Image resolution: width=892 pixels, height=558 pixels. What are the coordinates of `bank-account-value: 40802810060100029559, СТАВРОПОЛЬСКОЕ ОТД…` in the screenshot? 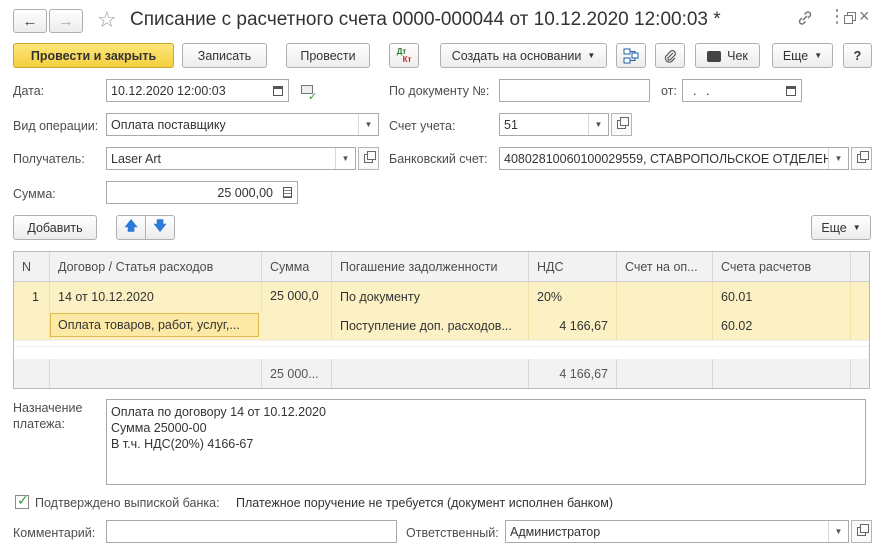 It's located at (666, 158).